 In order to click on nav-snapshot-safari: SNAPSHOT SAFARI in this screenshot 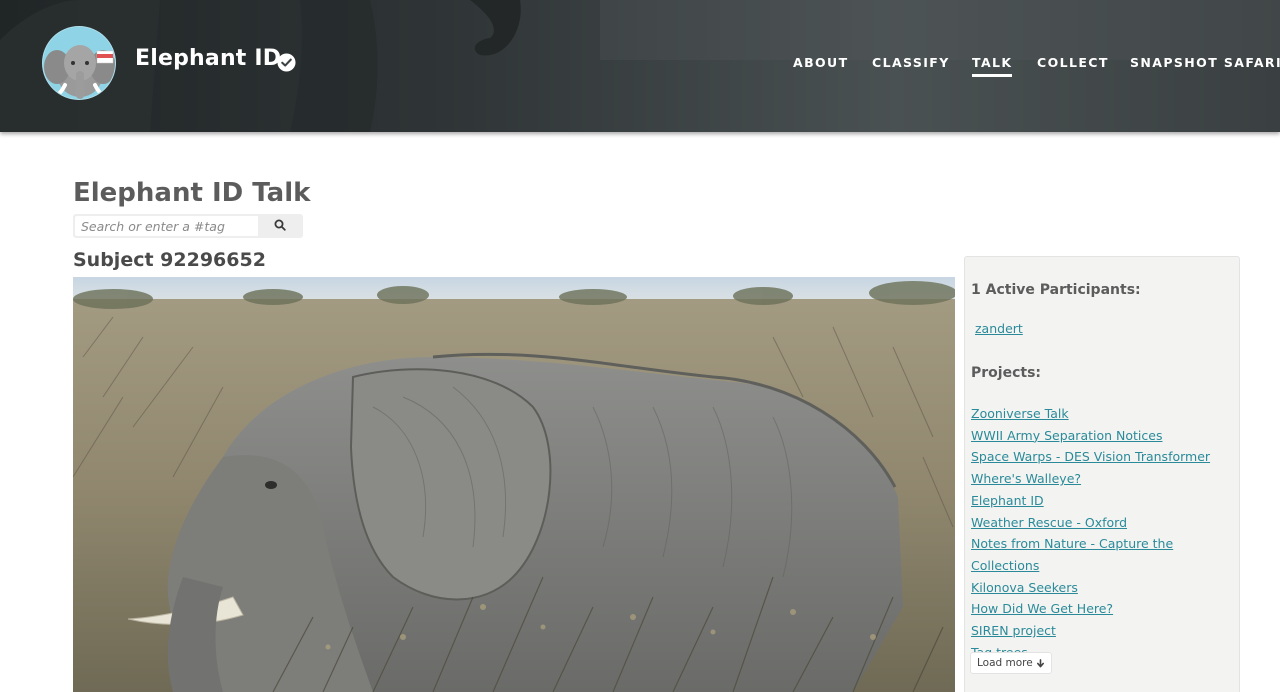, I will do `click(1205, 62)`.